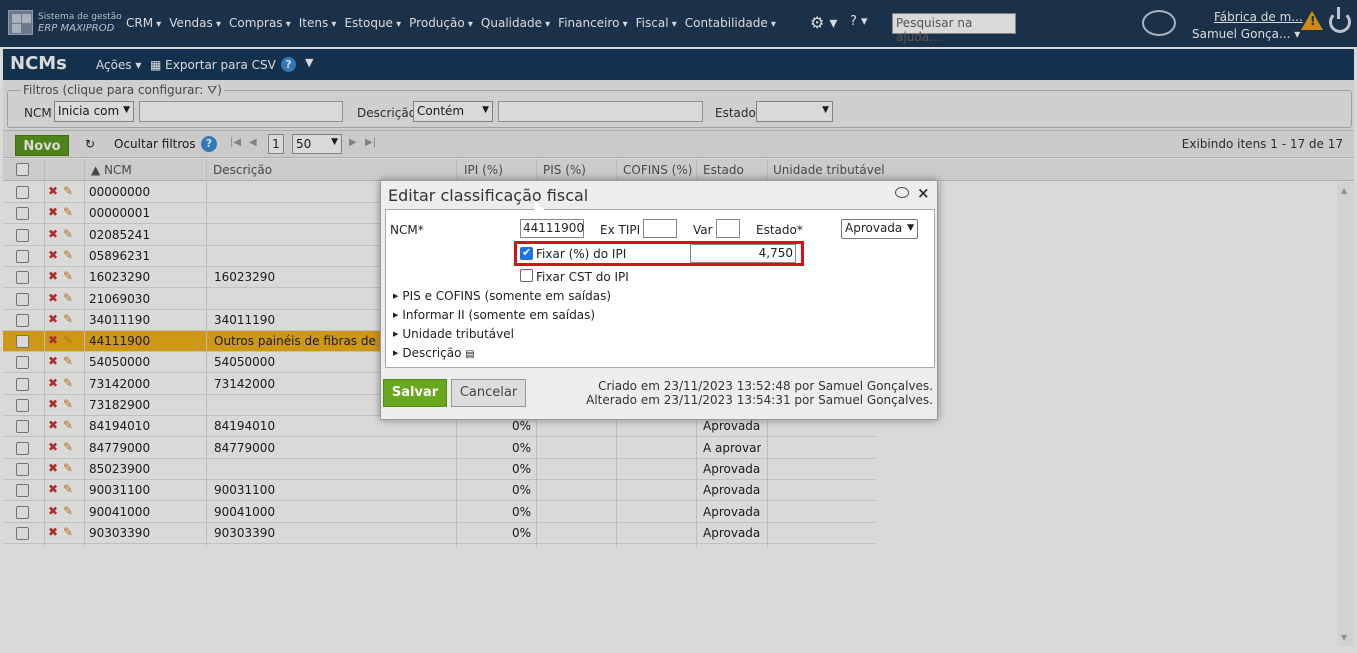 This screenshot has width=1357, height=653. Describe the element at coordinates (494, 315) in the screenshot. I see `section-informar-ii: Informar II (somente em saídas)` at that location.